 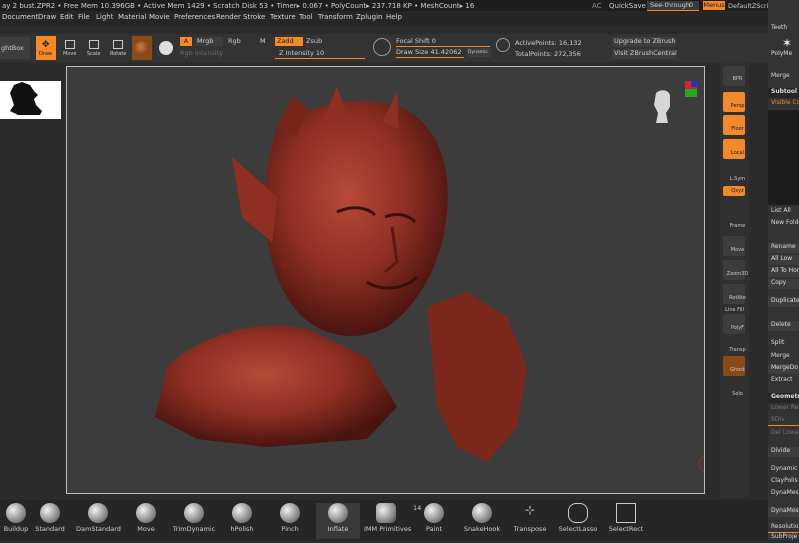 What do you see at coordinates (209, 41) in the screenshot?
I see `mrgb-toggle: Mrgb` at bounding box center [209, 41].